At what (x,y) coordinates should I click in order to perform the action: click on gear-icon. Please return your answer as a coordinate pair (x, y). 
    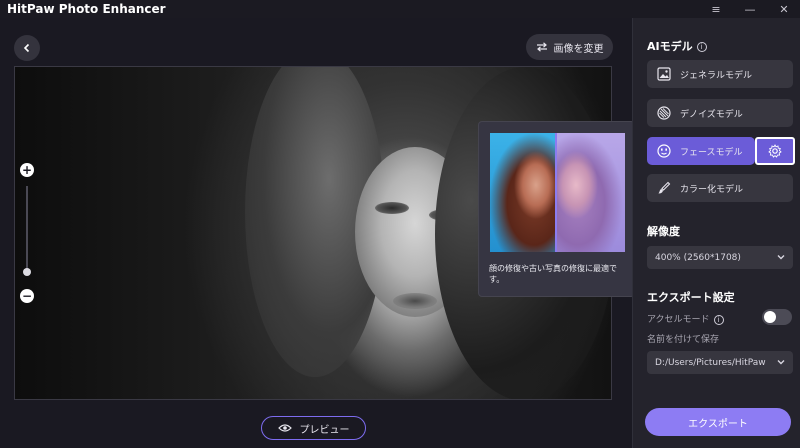
    Looking at the image, I should click on (775, 151).